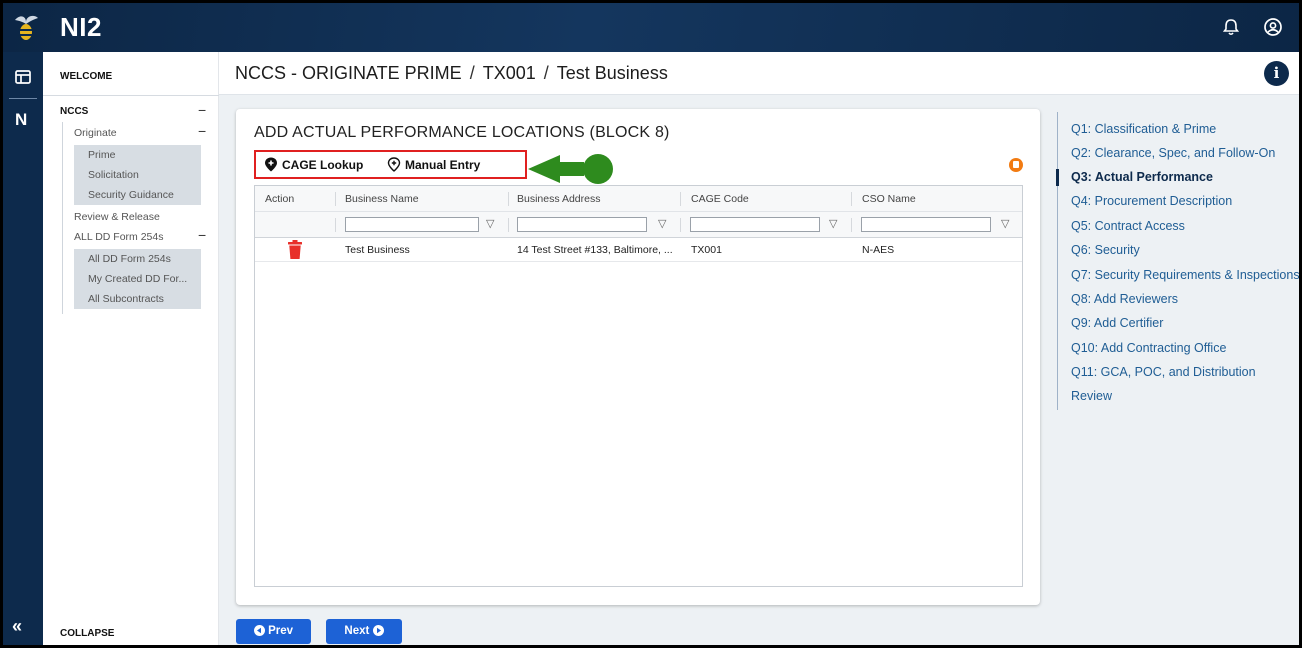 The width and height of the screenshot is (1302, 648). Describe the element at coordinates (1143, 129) in the screenshot. I see `step-q1: Q1: Classification & Prime` at that location.